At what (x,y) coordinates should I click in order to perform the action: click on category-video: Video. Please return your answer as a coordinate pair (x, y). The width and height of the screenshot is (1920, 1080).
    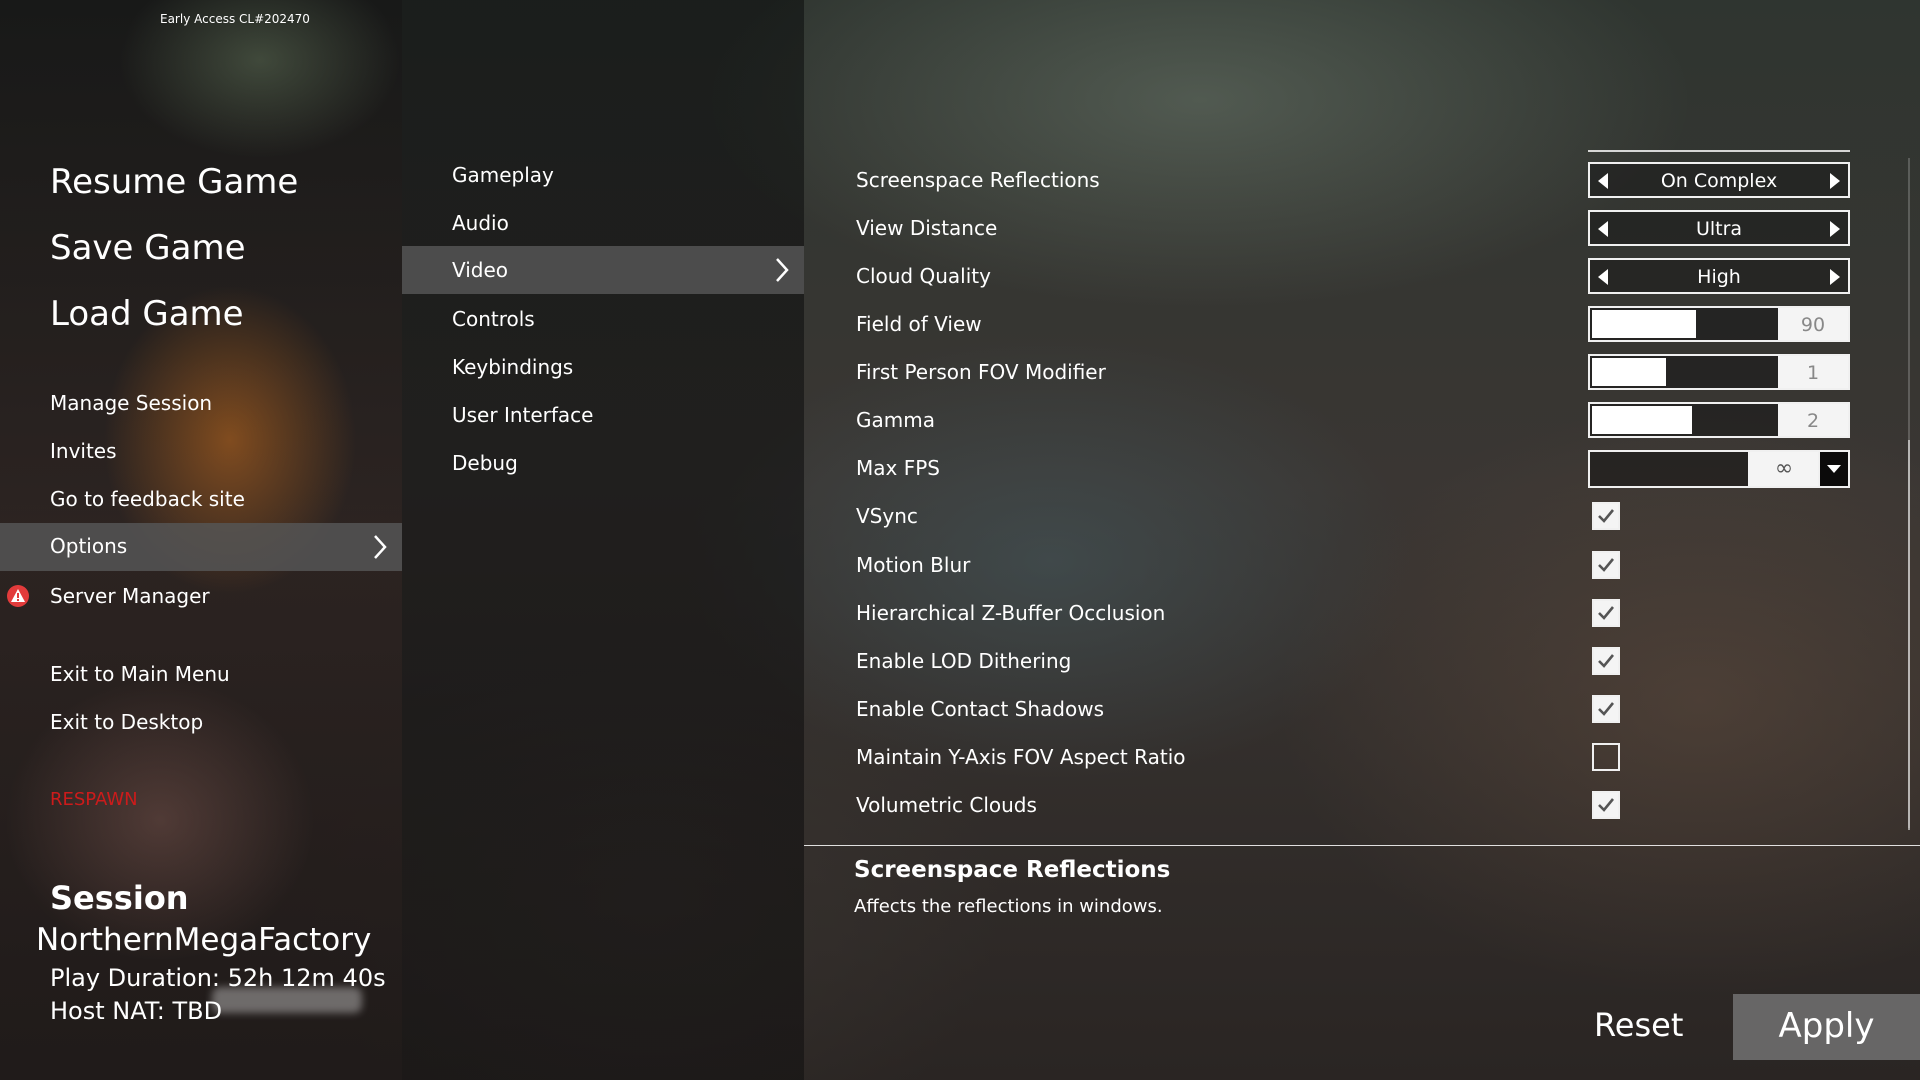
    Looking at the image, I should click on (603, 270).